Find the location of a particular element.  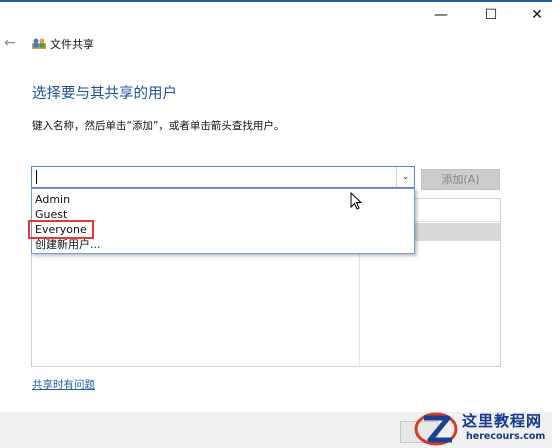

page-heading: 选择要与其共享的用户 is located at coordinates (104, 94).